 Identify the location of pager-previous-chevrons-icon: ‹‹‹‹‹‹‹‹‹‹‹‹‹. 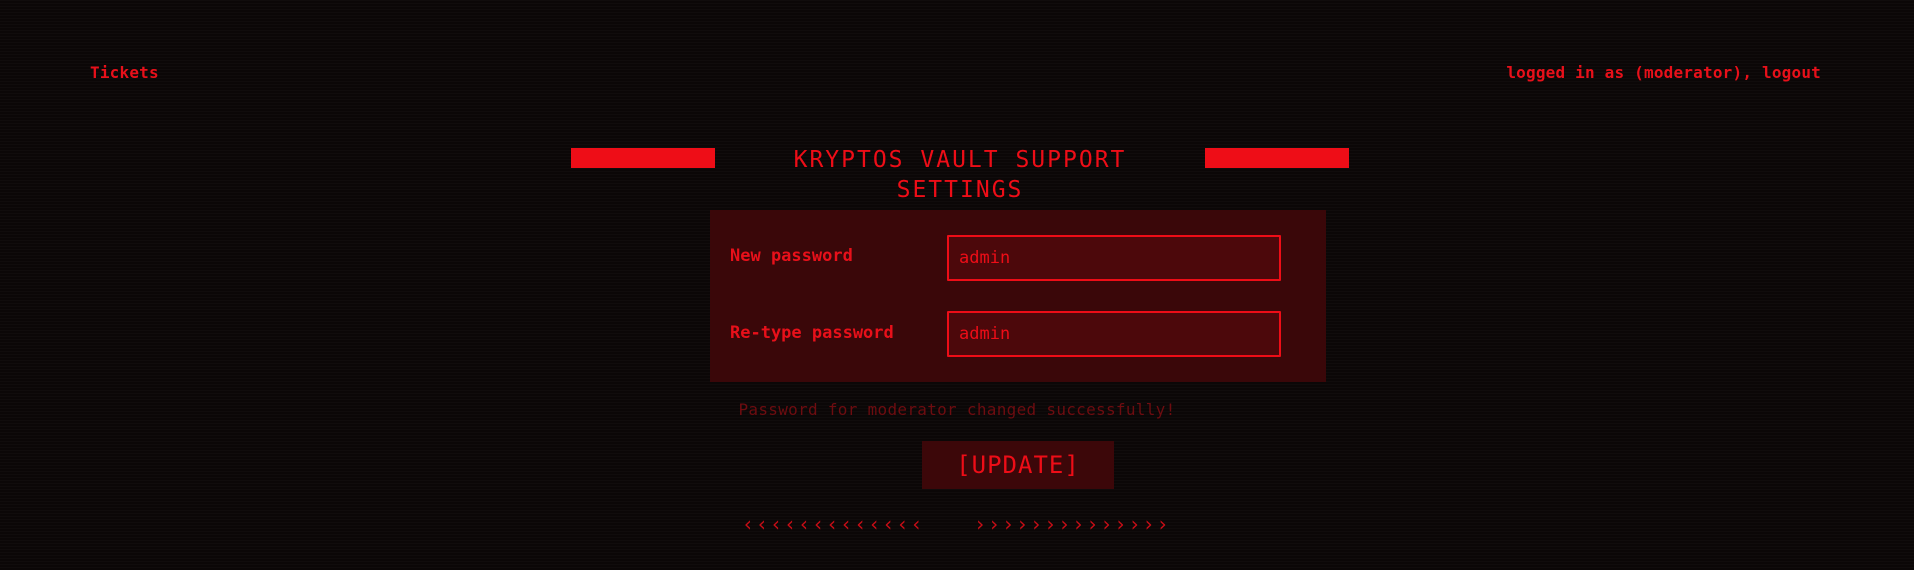
(833, 524).